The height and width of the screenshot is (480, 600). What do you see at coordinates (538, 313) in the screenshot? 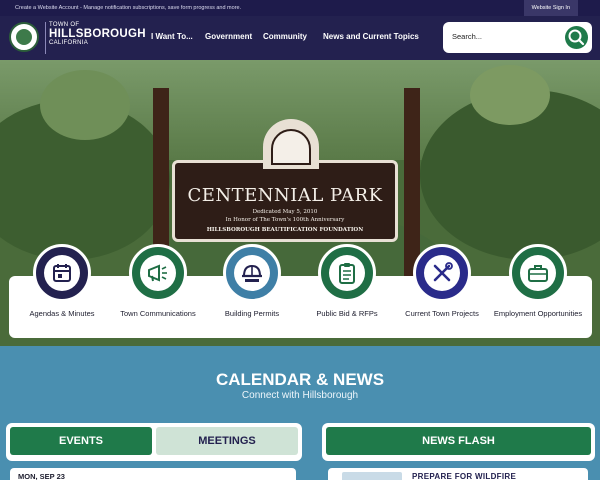
I see `quick-link-label: Employment Opportunities` at bounding box center [538, 313].